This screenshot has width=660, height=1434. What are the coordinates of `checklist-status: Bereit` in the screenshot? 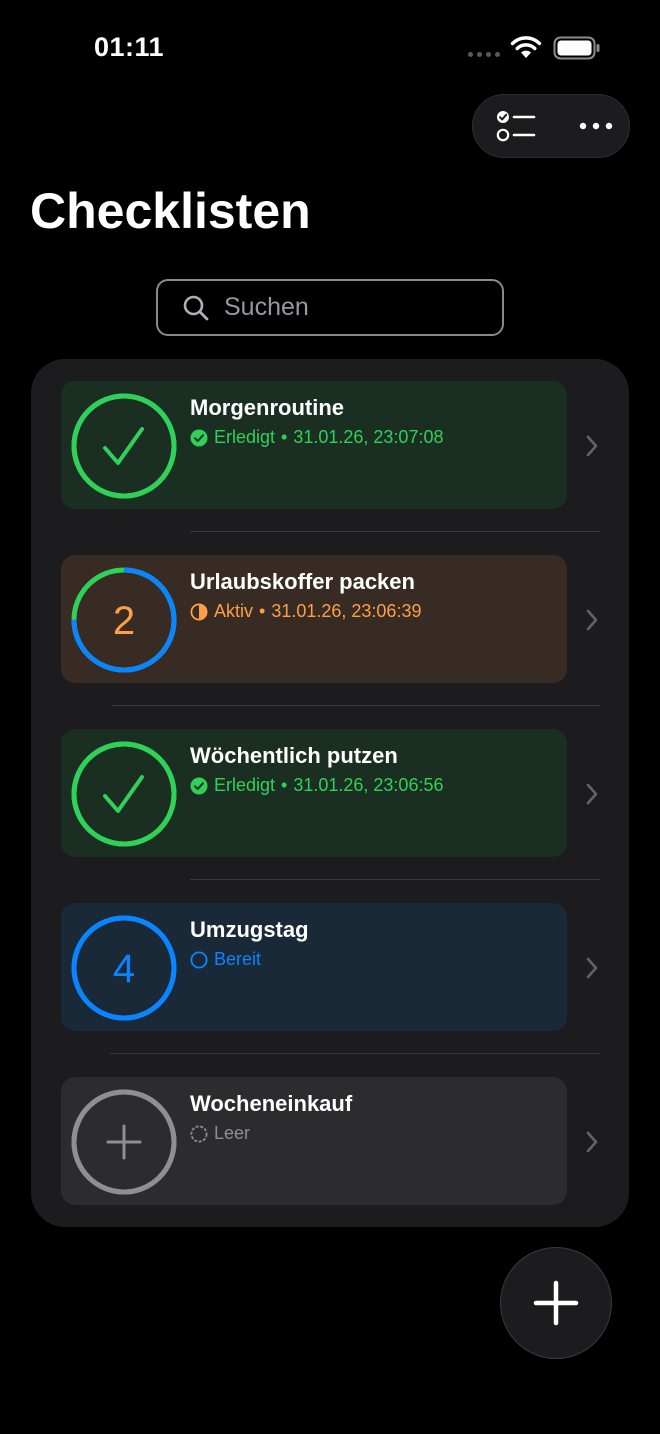 It's located at (225, 959).